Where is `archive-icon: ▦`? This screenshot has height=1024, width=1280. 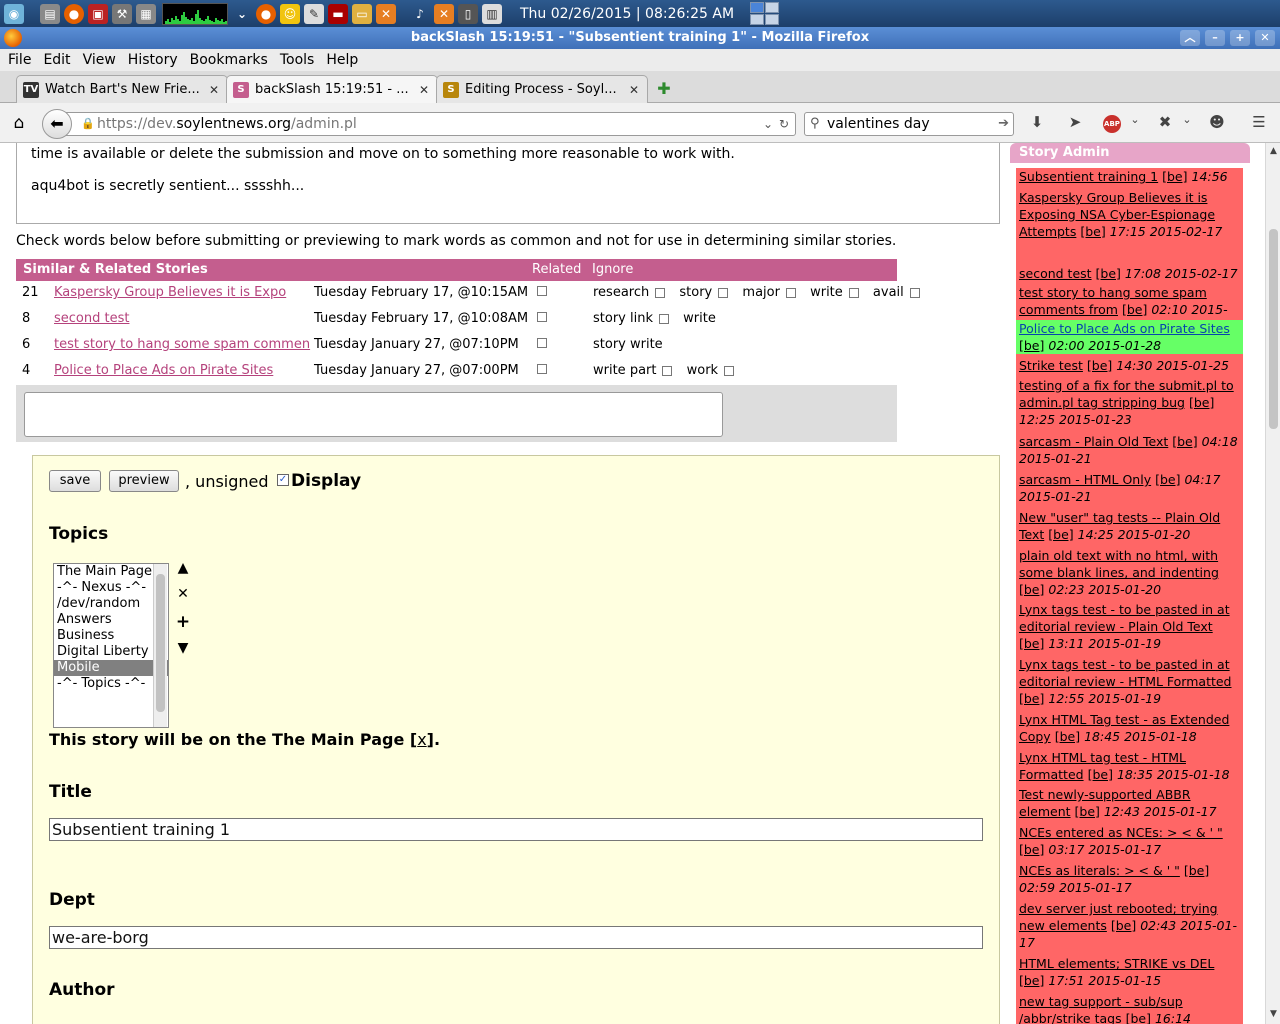 archive-icon: ▦ is located at coordinates (146, 13).